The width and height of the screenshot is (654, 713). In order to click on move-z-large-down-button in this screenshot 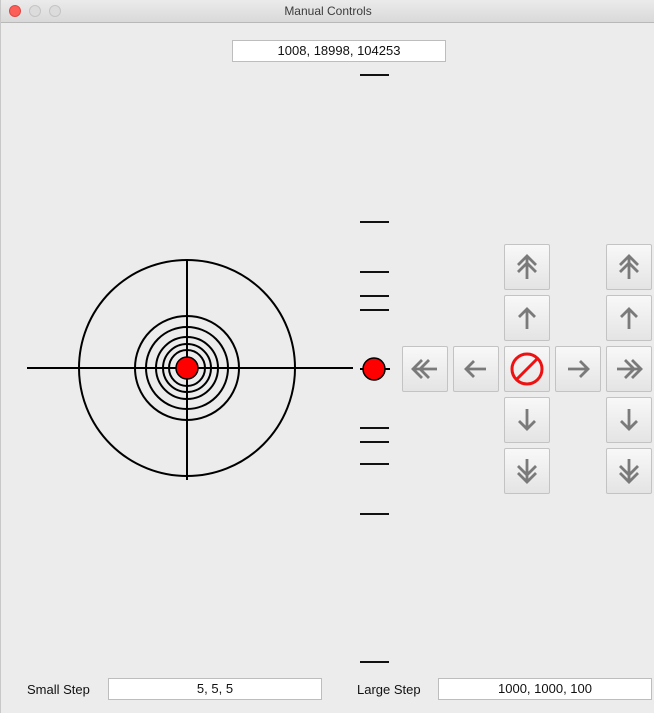, I will do `click(629, 471)`.